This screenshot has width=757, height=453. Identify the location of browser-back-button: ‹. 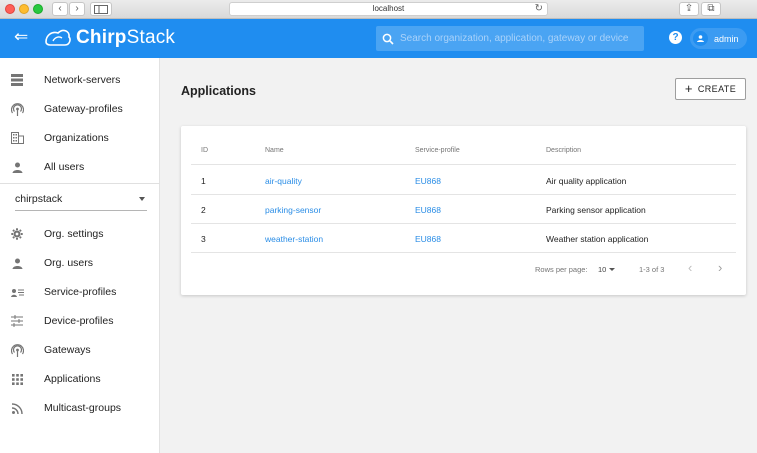
(60, 9).